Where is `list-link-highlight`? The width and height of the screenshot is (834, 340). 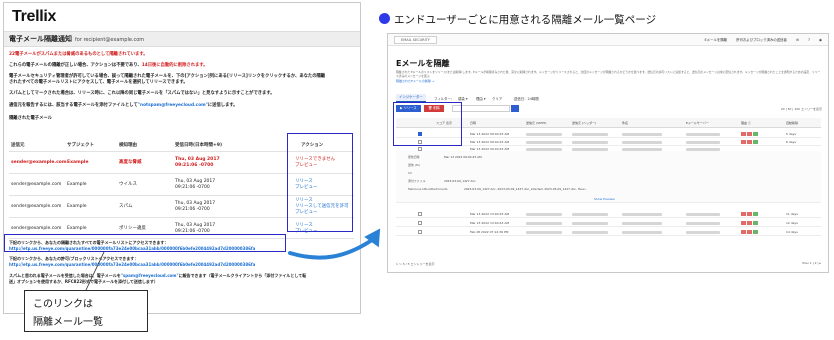
list-link-highlight is located at coordinates (145, 243).